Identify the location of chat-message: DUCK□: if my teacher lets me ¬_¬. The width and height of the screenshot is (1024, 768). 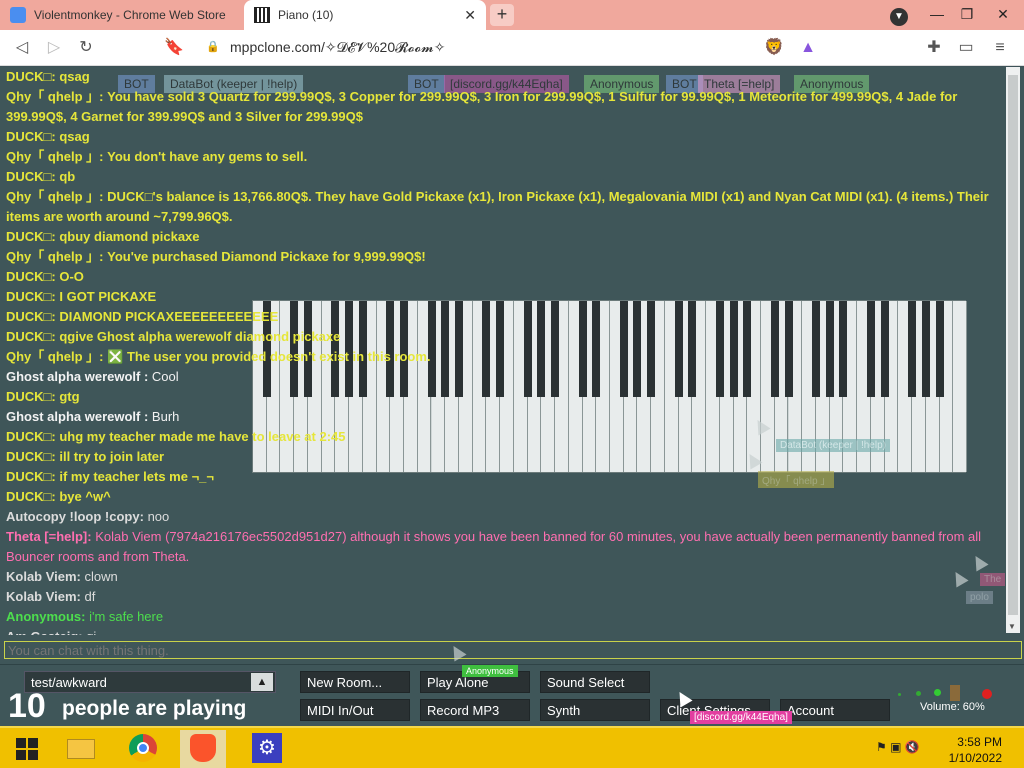
(506, 477).